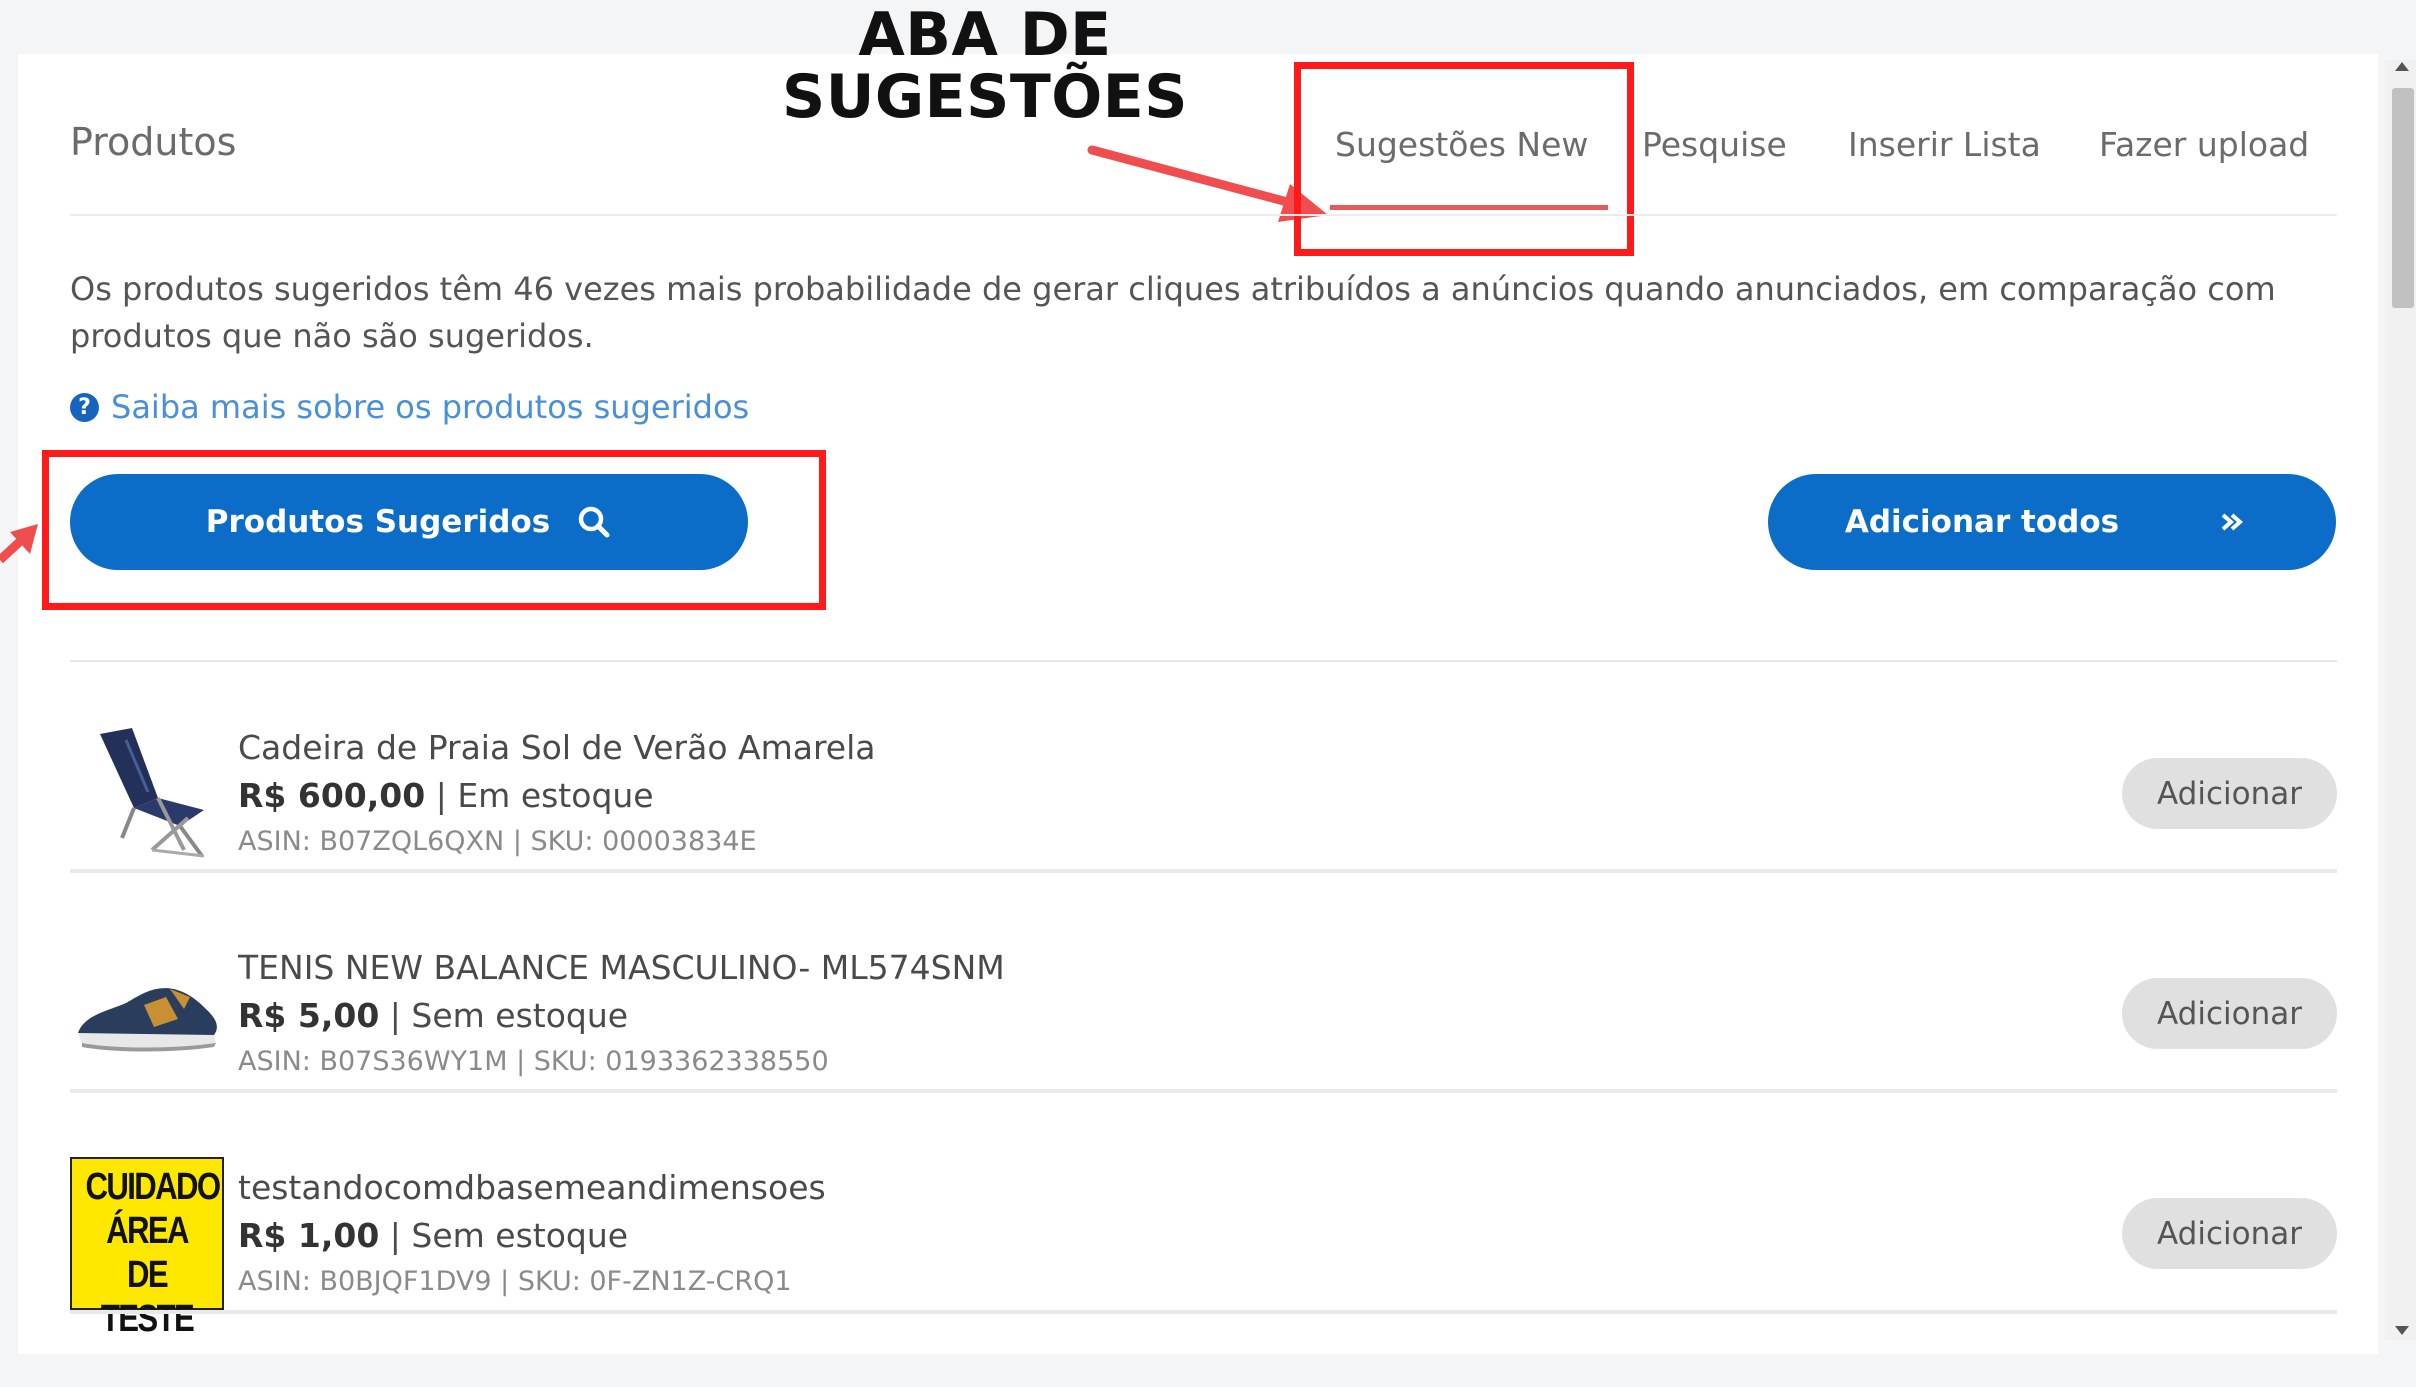 The image size is (2416, 1387). Describe the element at coordinates (147, 1319) in the screenshot. I see `sign-line-3: TESTE` at that location.